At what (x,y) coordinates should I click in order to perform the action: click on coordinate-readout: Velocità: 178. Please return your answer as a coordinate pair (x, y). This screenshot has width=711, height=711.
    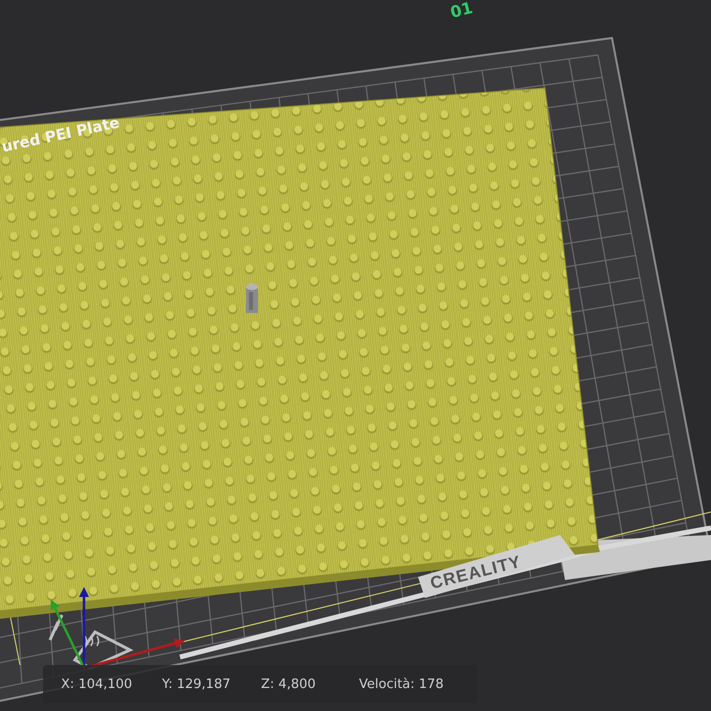
    Looking at the image, I should click on (401, 684).